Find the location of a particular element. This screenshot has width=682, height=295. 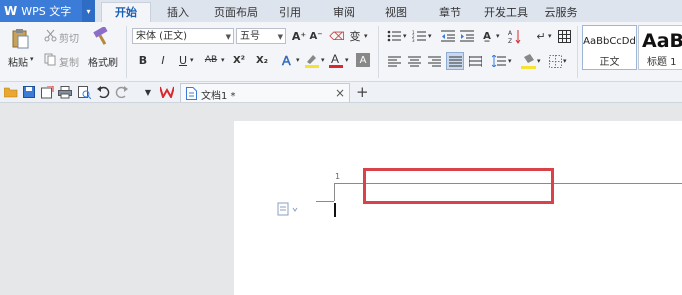

svg-text: Z is located at coordinates (510, 41).